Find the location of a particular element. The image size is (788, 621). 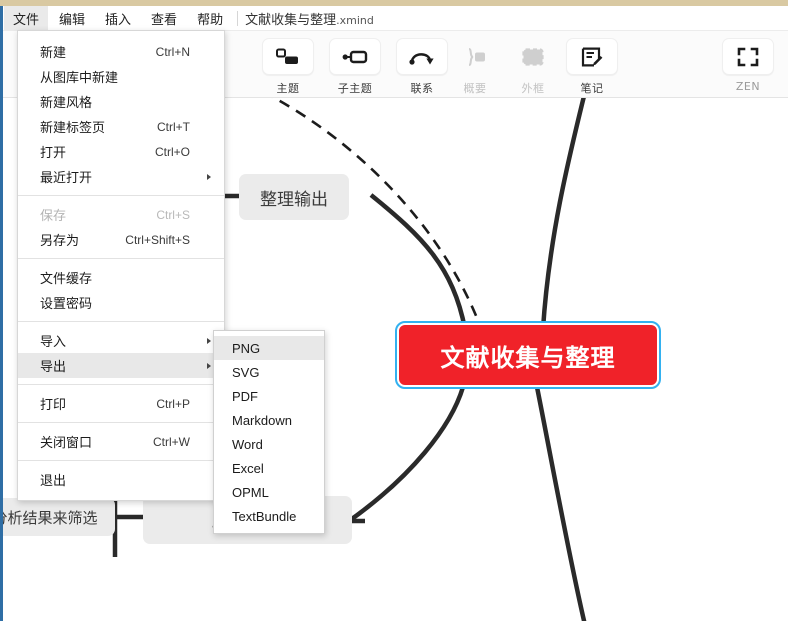

menu-item-recent: 最近打开 is located at coordinates (121, 176).